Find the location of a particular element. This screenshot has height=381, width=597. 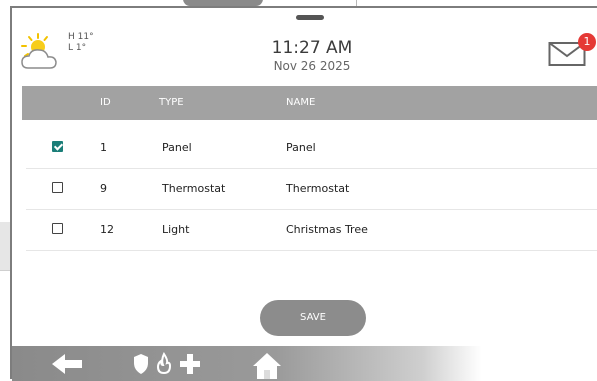

row-type: Panel is located at coordinates (177, 147).